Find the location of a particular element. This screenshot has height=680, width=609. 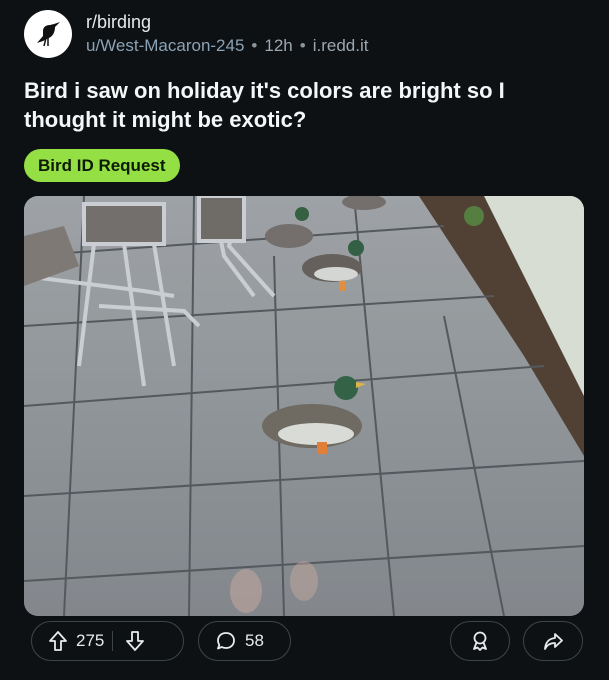

downvote-button is located at coordinates (135, 641).